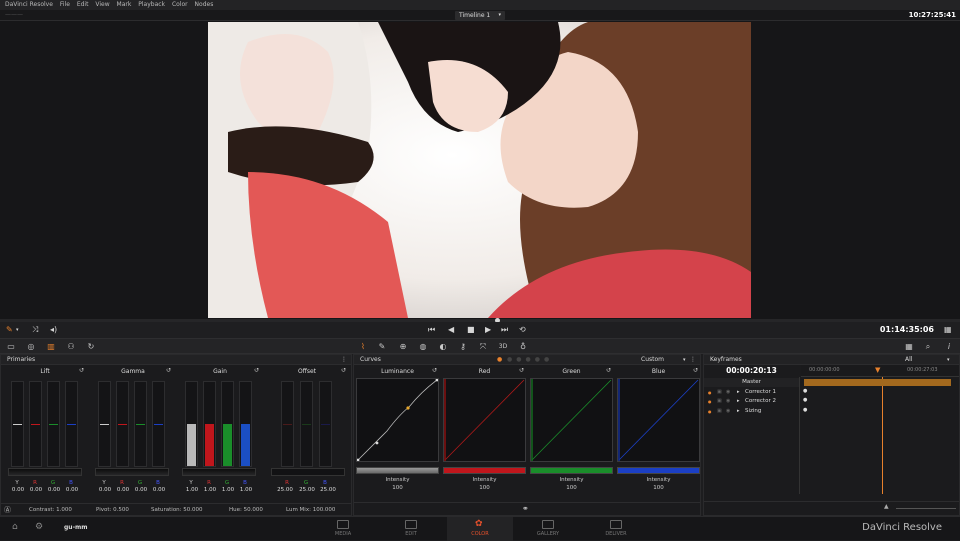 This screenshot has width=960, height=541. What do you see at coordinates (35, 424) in the screenshot?
I see `lift-r-bar` at bounding box center [35, 424].